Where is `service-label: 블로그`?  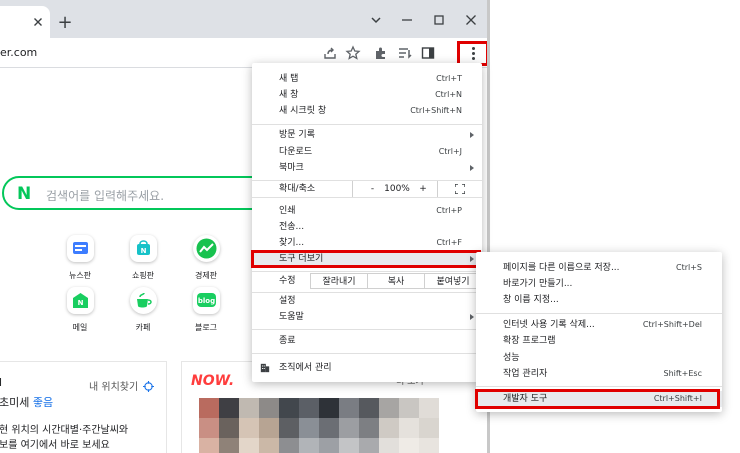 service-label: 블로그 is located at coordinates (206, 327).